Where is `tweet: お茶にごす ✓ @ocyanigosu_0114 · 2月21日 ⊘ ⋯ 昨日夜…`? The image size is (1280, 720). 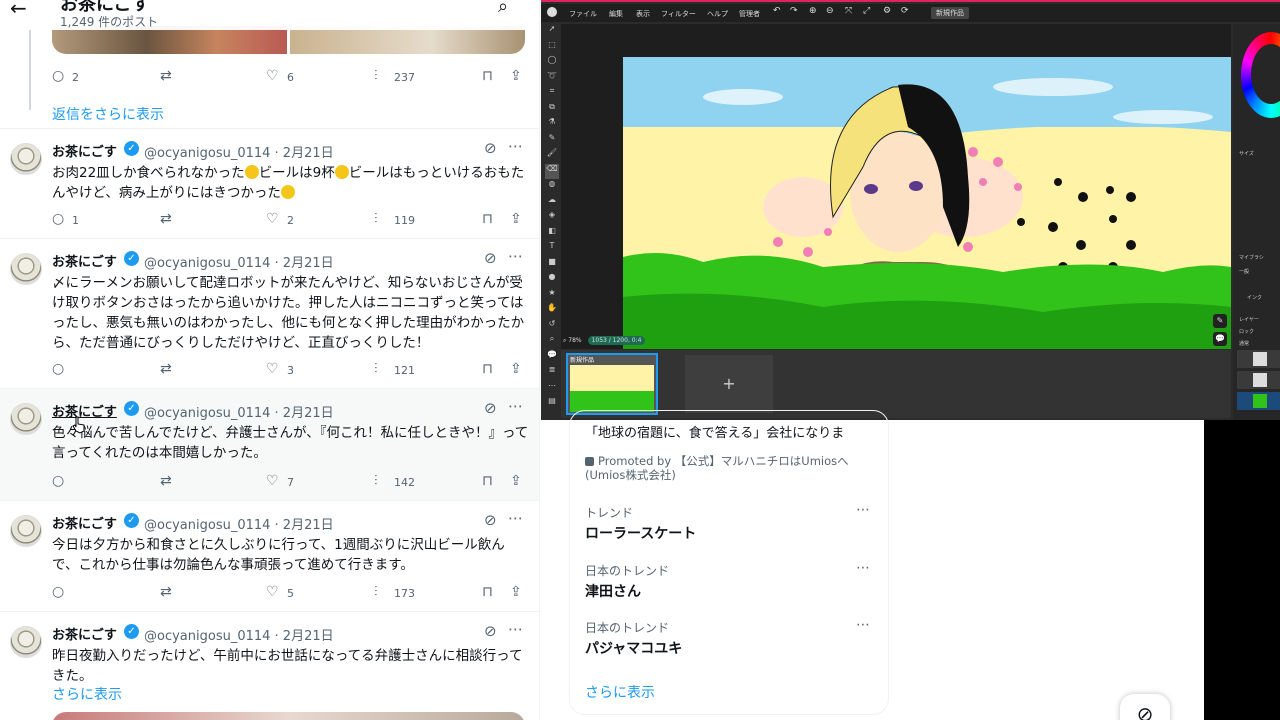 tweet: お茶にごす ✓ @ocyanigosu_0114 · 2月21日 ⊘ ⋯ 昨日夜… is located at coordinates (269, 665).